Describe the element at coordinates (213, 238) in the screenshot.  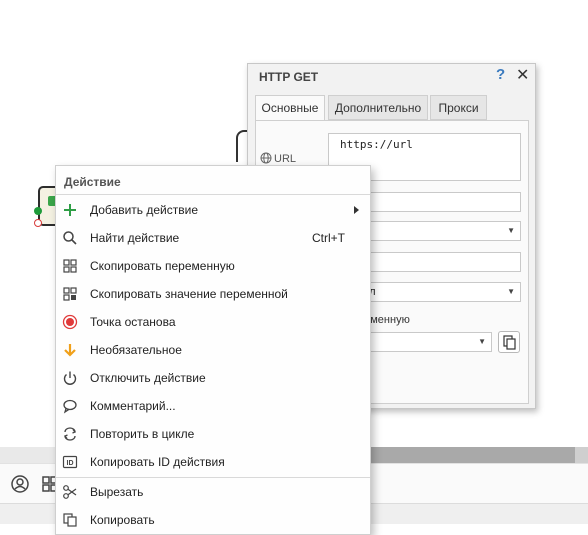
I see `menu-item-find-action: Найти действие Ctrl+T` at that location.